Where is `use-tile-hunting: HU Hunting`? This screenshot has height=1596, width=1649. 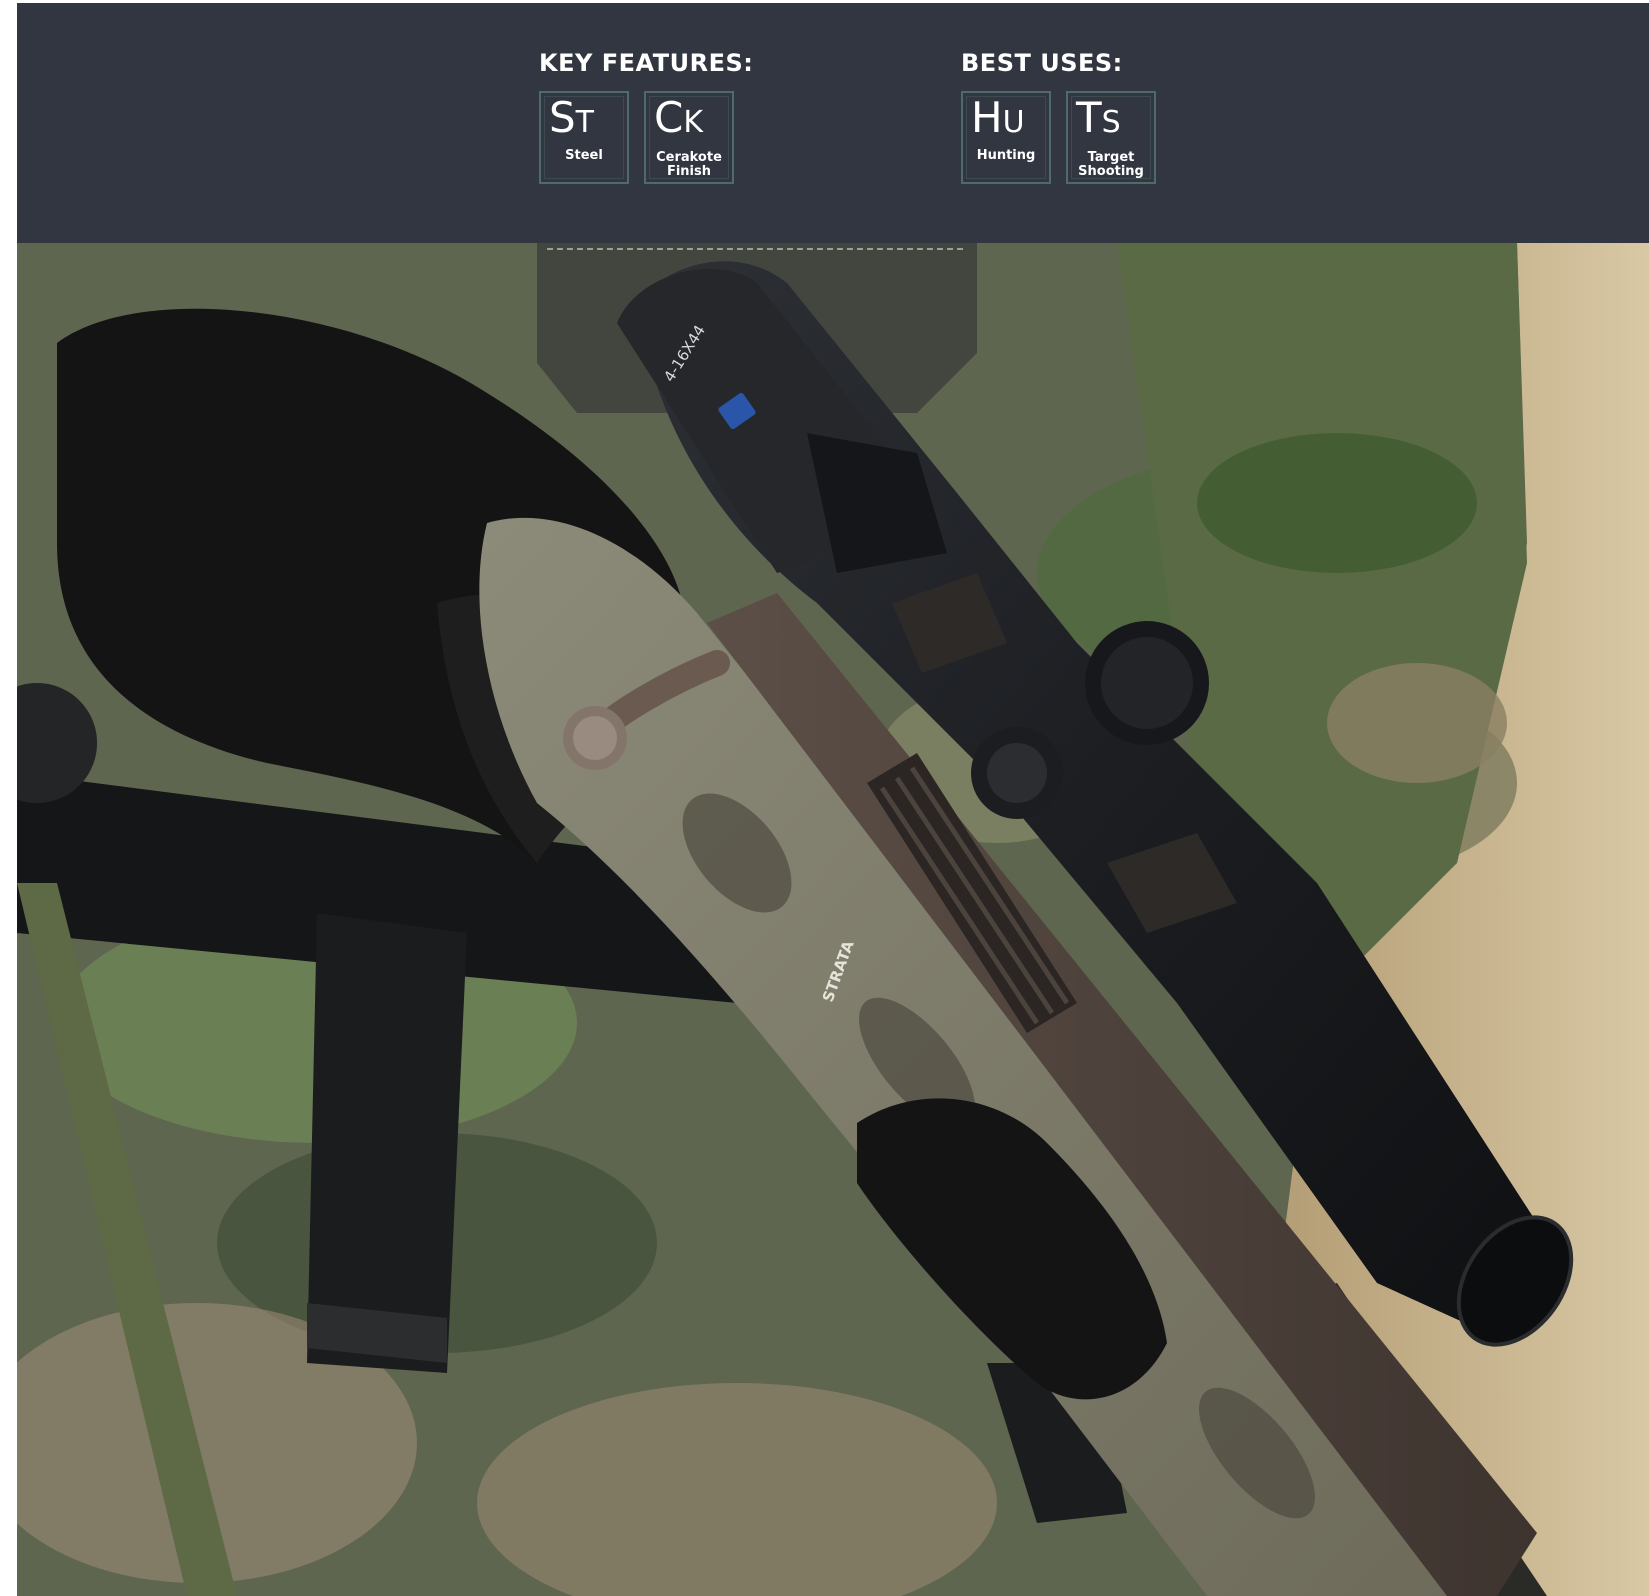
use-tile-hunting: HU Hunting is located at coordinates (1006, 137).